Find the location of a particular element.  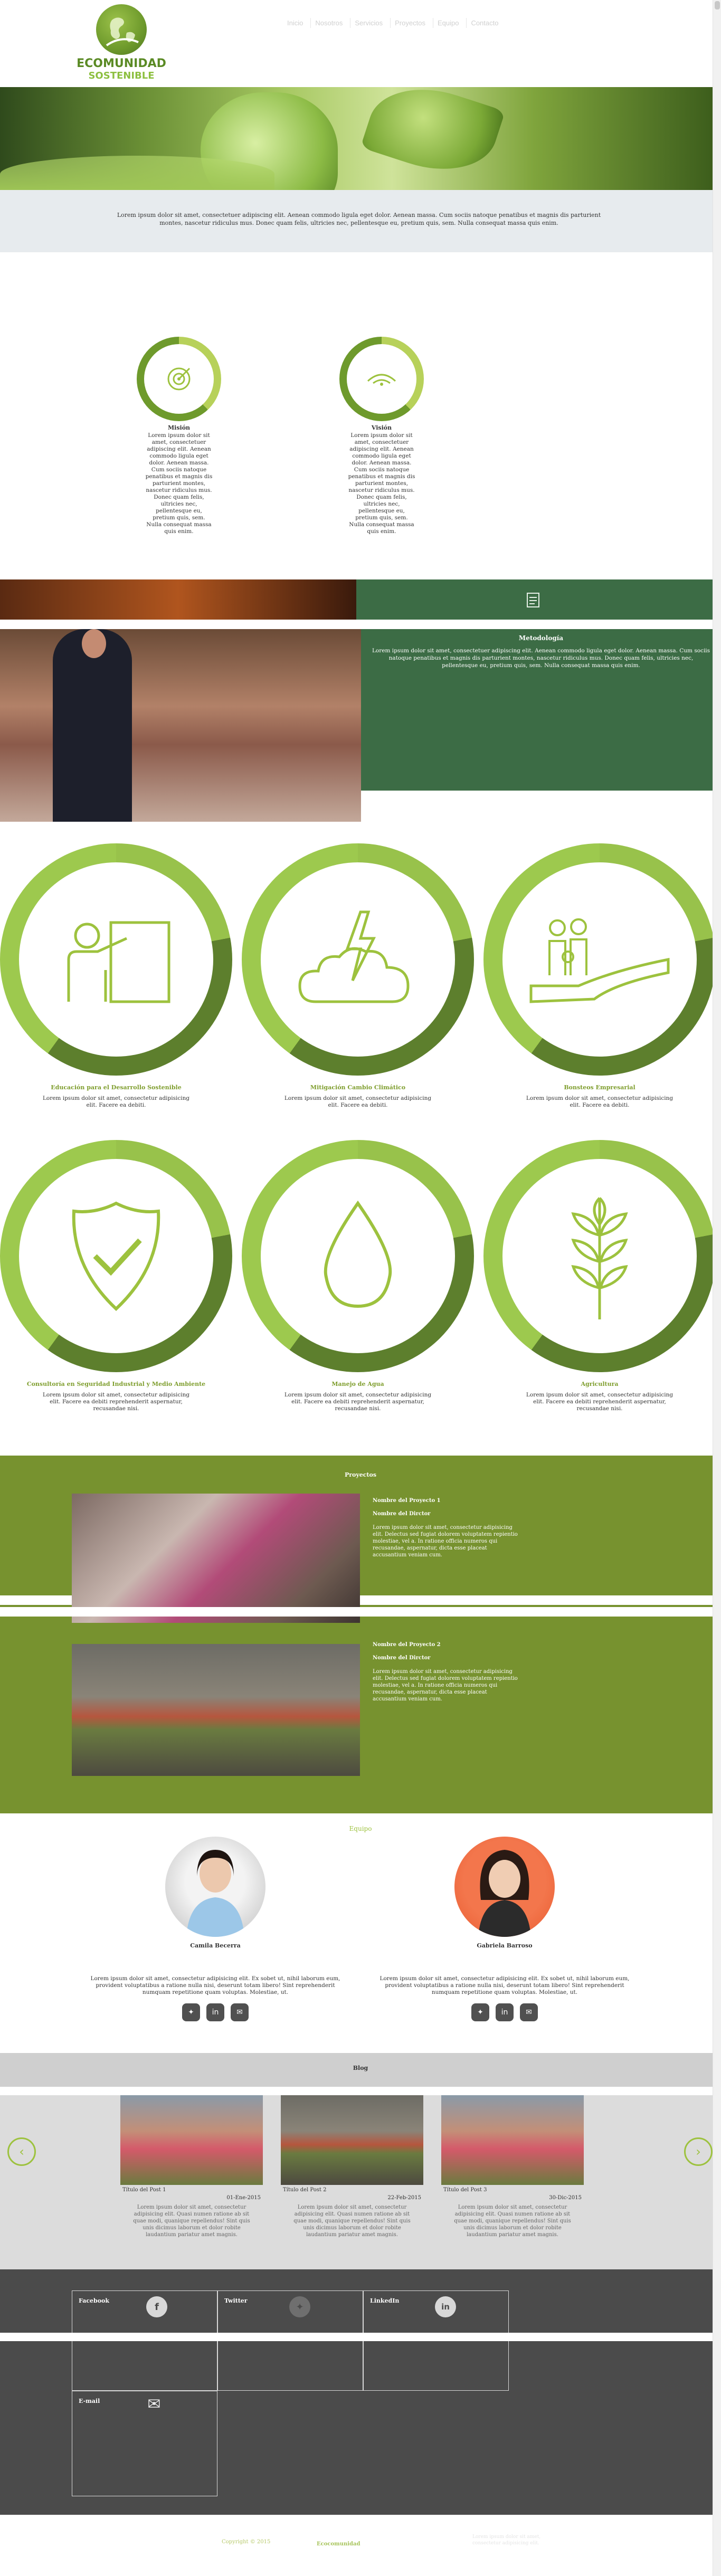

nav-item-inicio: Inicio is located at coordinates (295, 23).